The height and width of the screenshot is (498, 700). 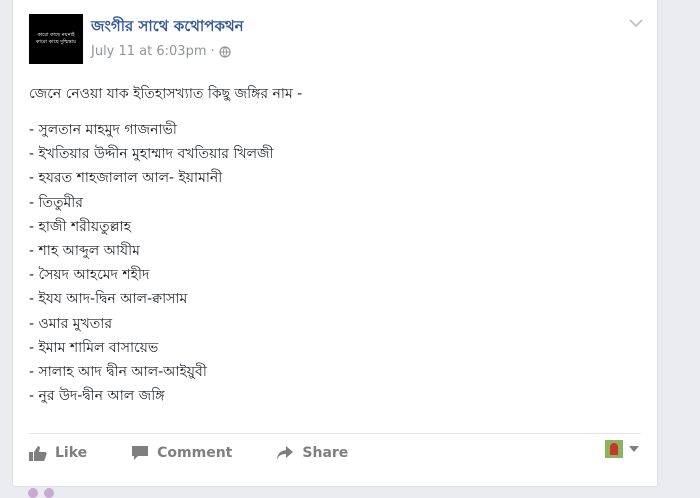 I want to click on share-button: Share, so click(x=312, y=453).